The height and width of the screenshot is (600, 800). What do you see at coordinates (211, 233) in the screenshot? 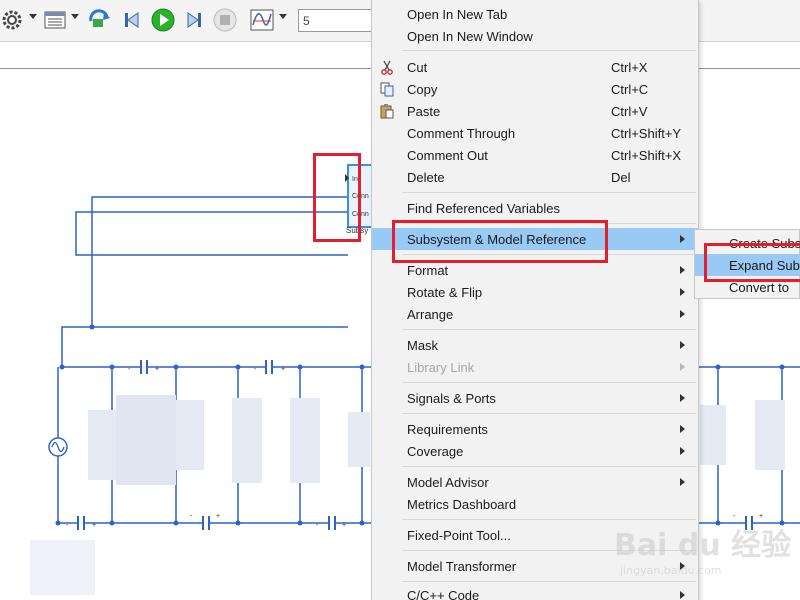
I see `wire-loop-inner` at bounding box center [211, 233].